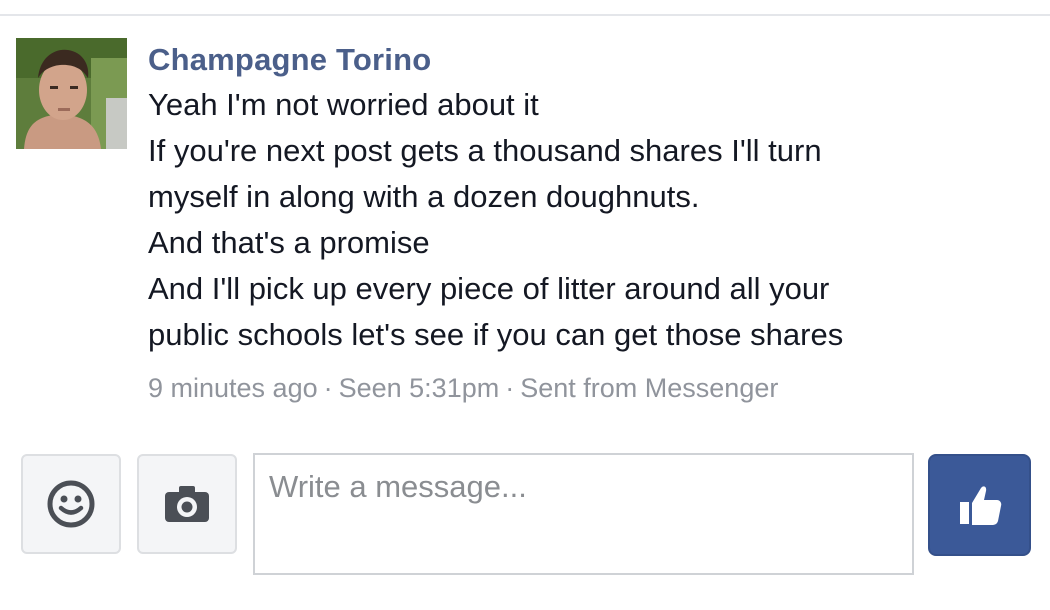  I want to click on message-line: myself in along with a dozen doughnuts., so click(424, 196).